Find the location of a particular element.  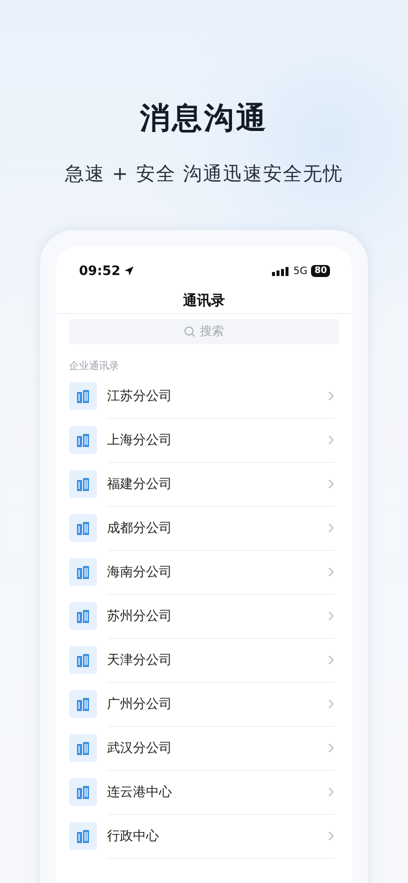

location-arrow-icon is located at coordinates (129, 271).